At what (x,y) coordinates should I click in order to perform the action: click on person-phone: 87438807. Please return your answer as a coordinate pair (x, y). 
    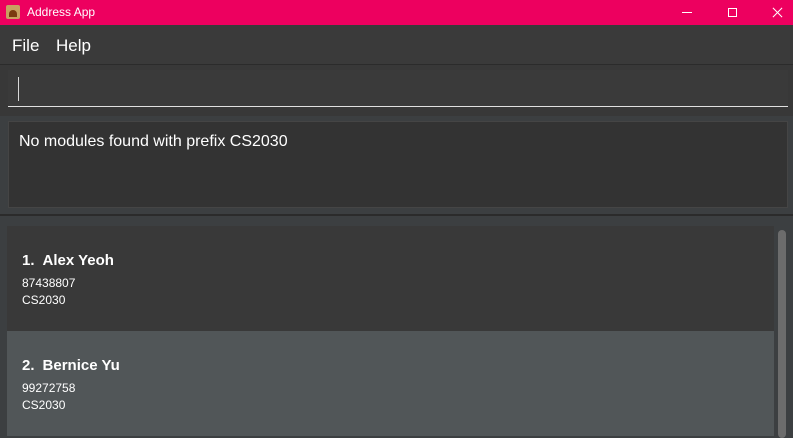
    Looking at the image, I should click on (49, 283).